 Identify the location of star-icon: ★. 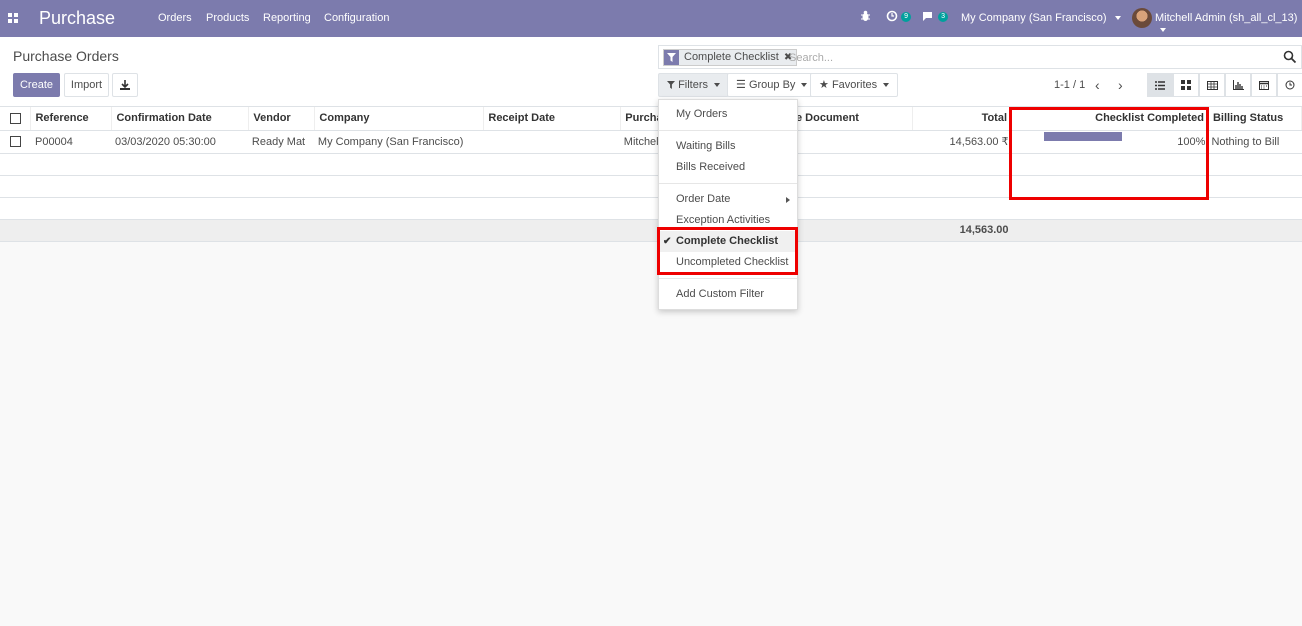
(824, 85).